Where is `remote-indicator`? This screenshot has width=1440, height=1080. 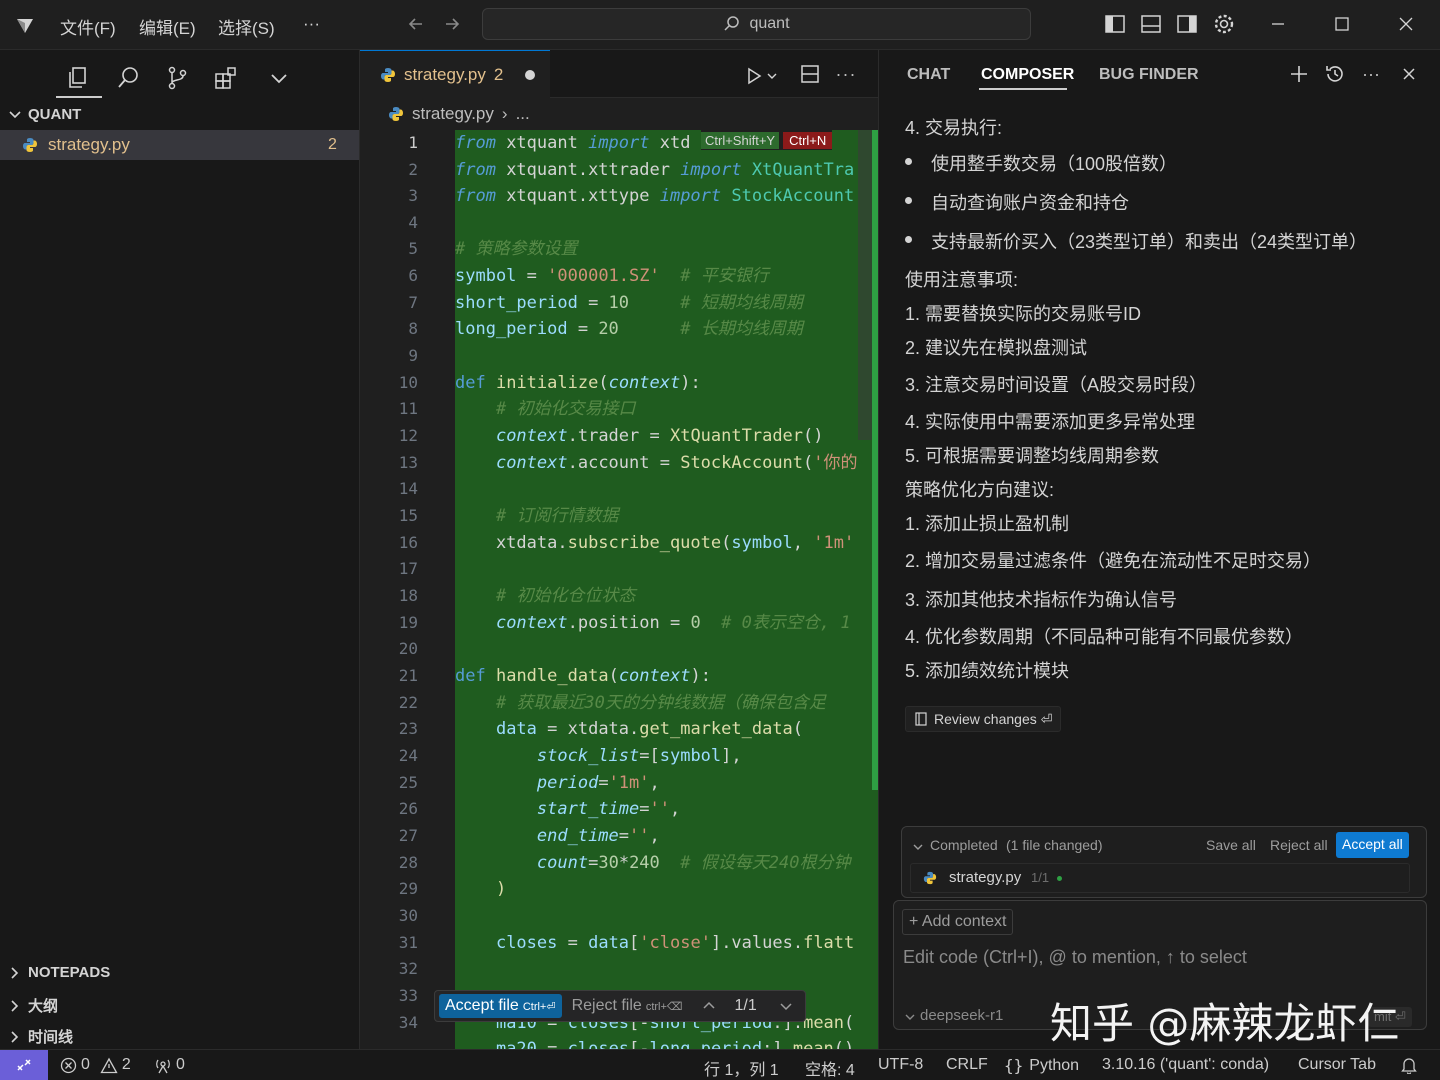
remote-indicator is located at coordinates (24, 1065).